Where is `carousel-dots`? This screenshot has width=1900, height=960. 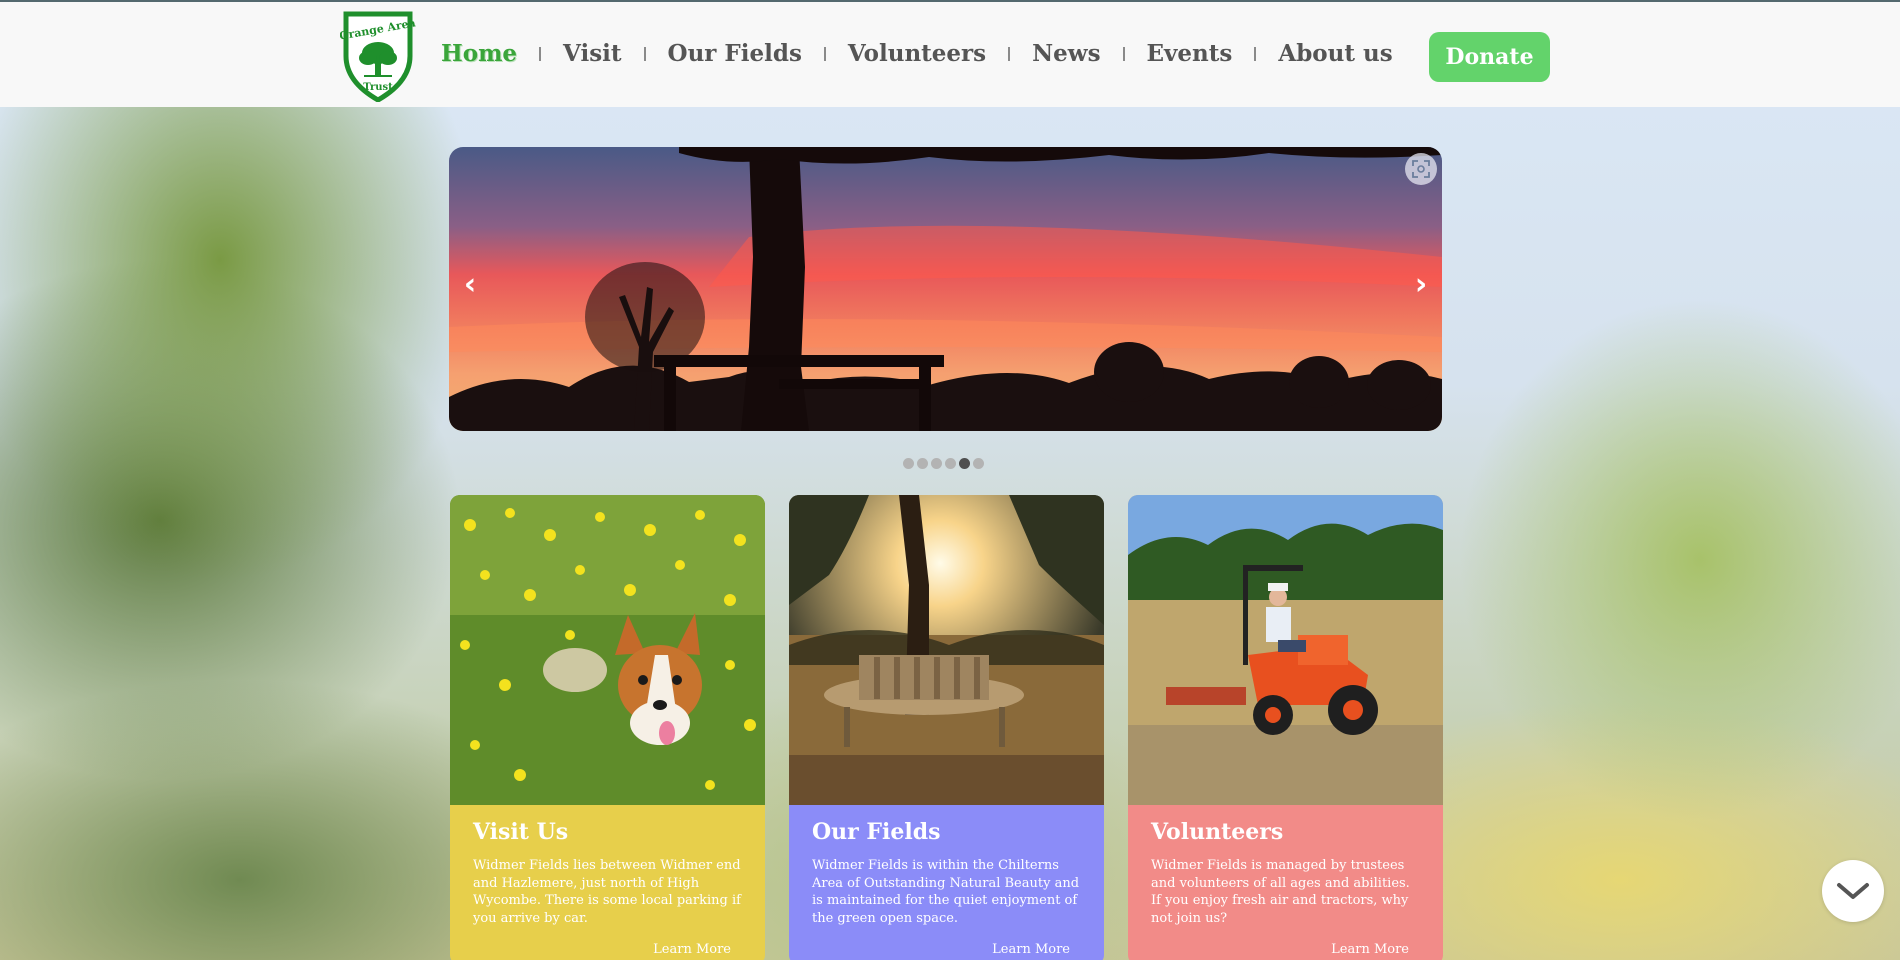 carousel-dots is located at coordinates (943, 463).